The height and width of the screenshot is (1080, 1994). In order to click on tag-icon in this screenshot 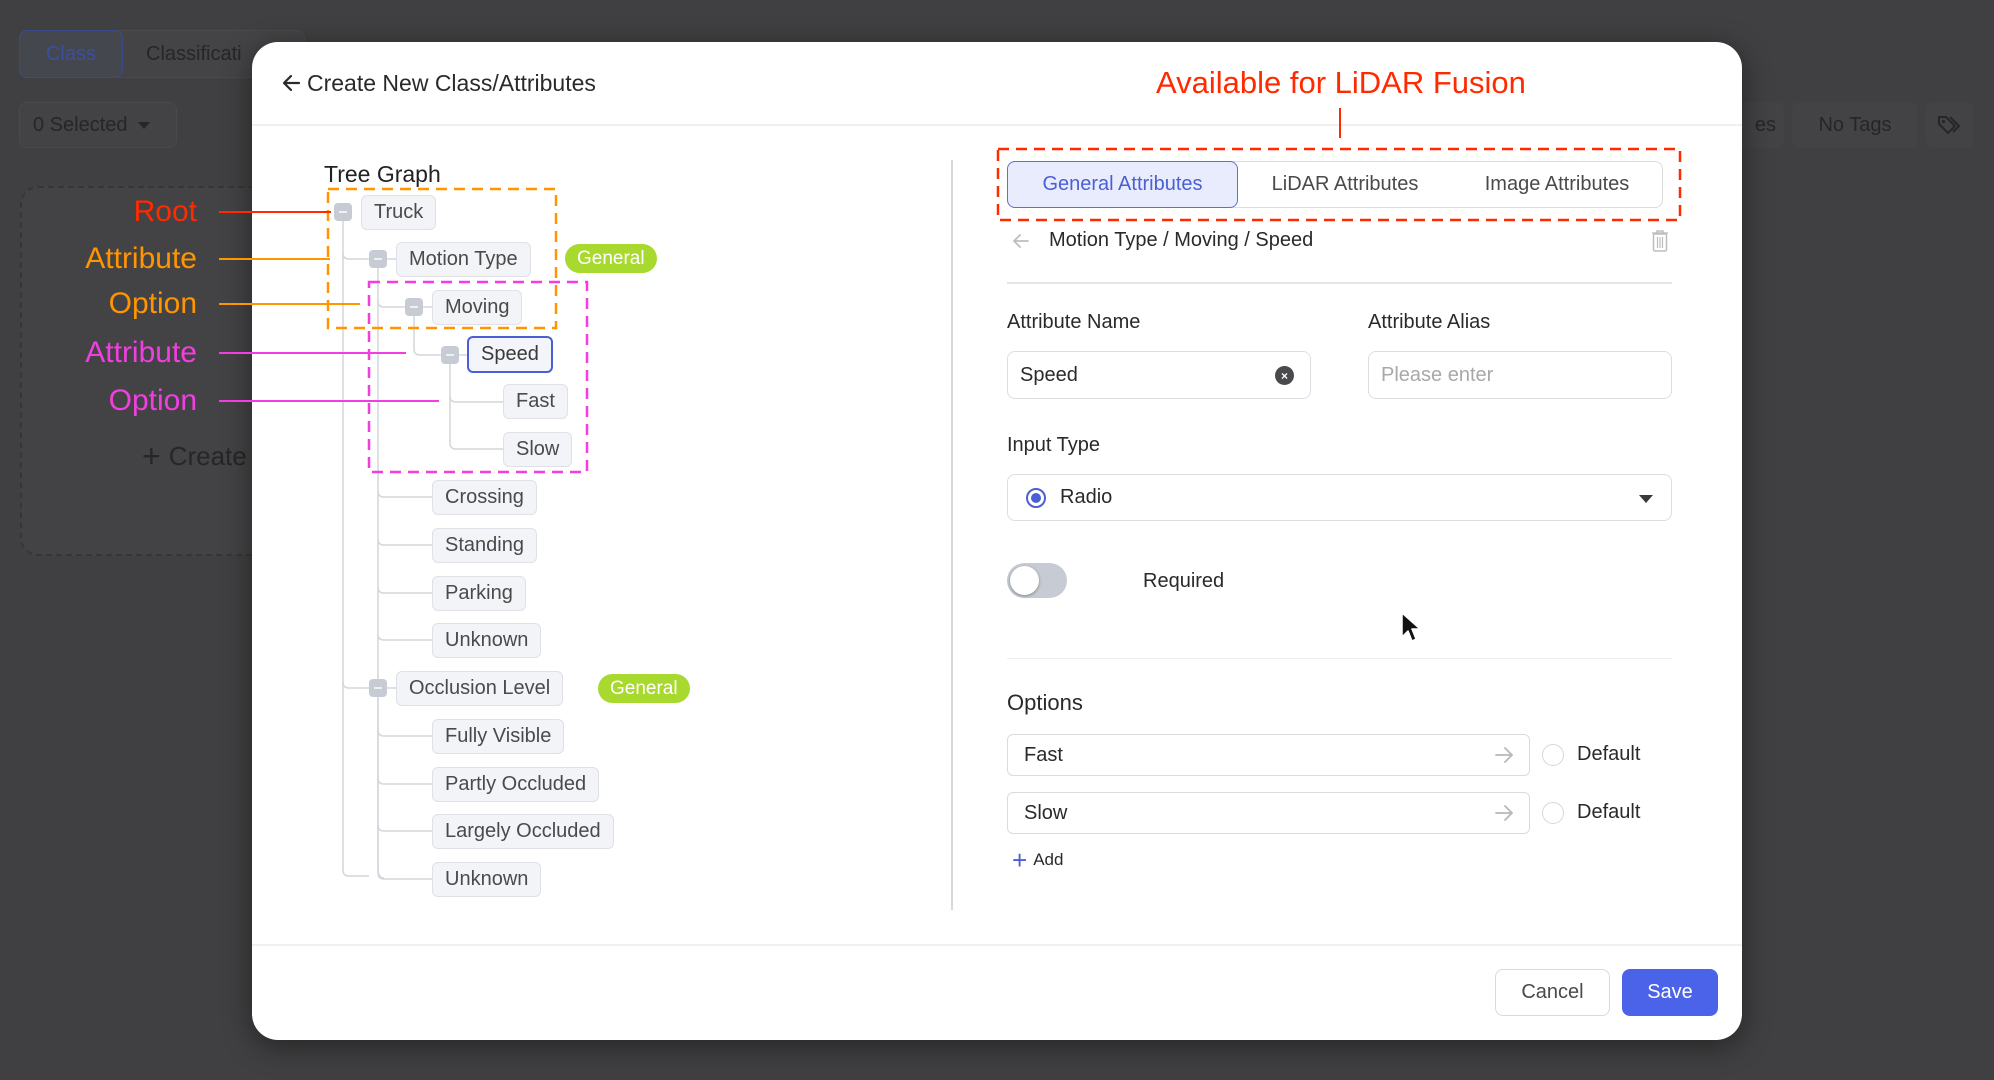, I will do `click(1949, 125)`.